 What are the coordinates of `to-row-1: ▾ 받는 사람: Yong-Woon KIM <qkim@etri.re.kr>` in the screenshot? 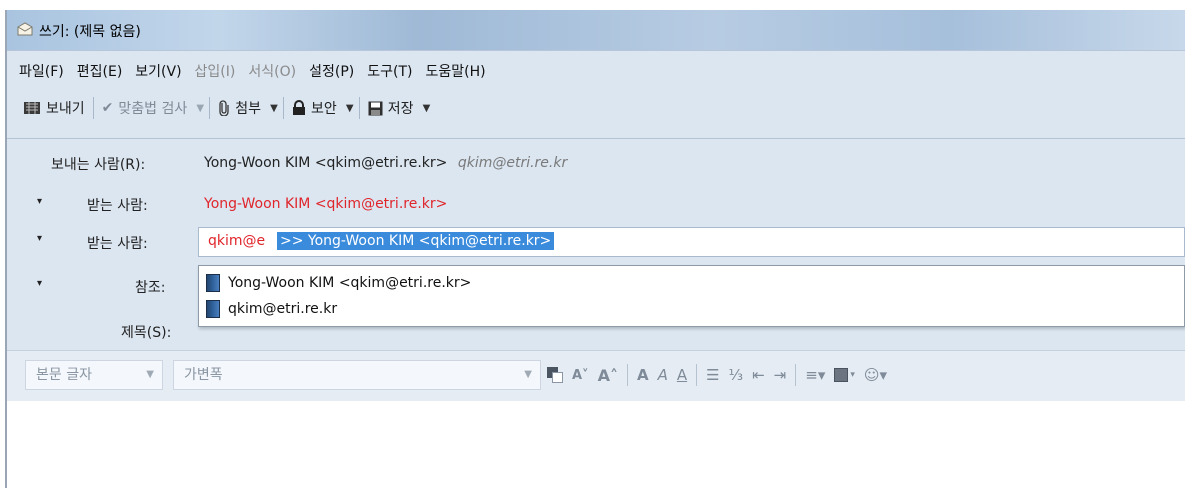 It's located at (596, 204).